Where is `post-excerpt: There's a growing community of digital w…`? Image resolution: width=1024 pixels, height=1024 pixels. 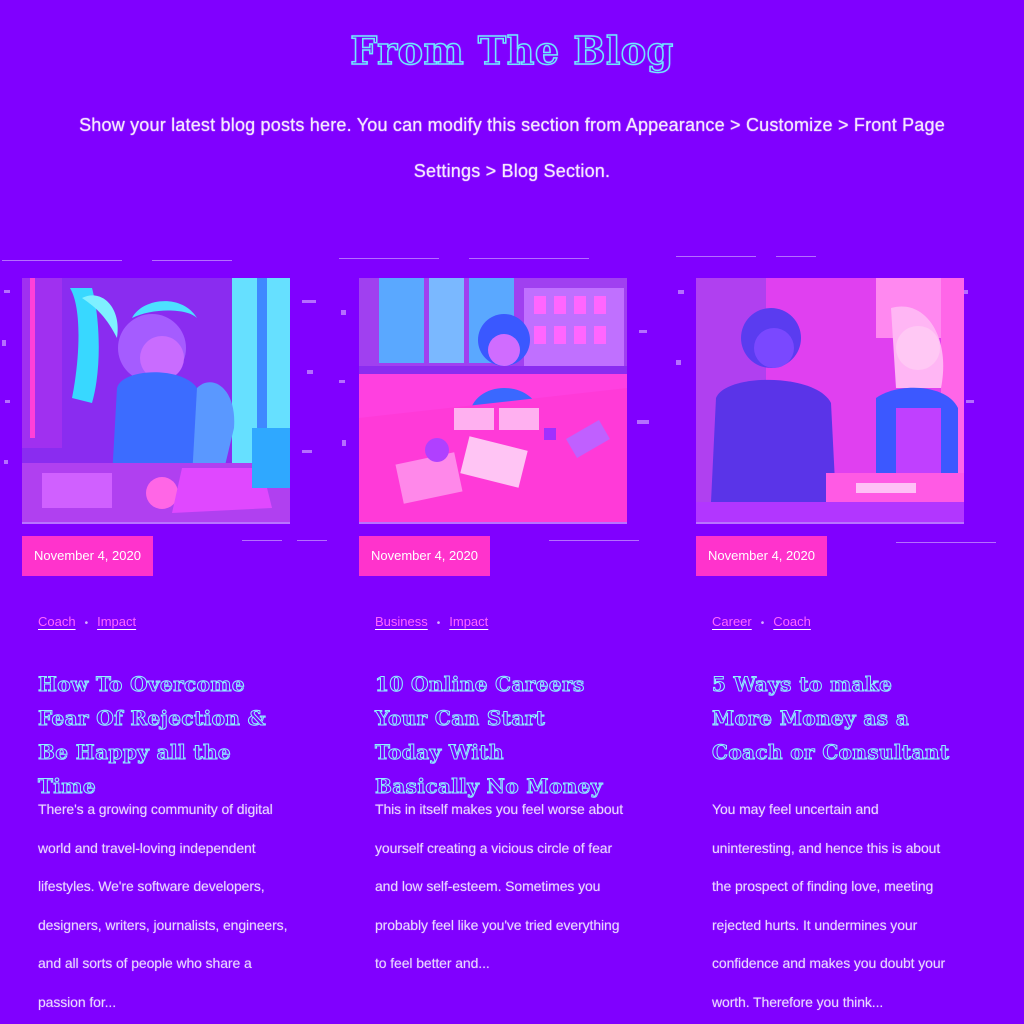
post-excerpt: There's a growing community of digital w… is located at coordinates (163, 905).